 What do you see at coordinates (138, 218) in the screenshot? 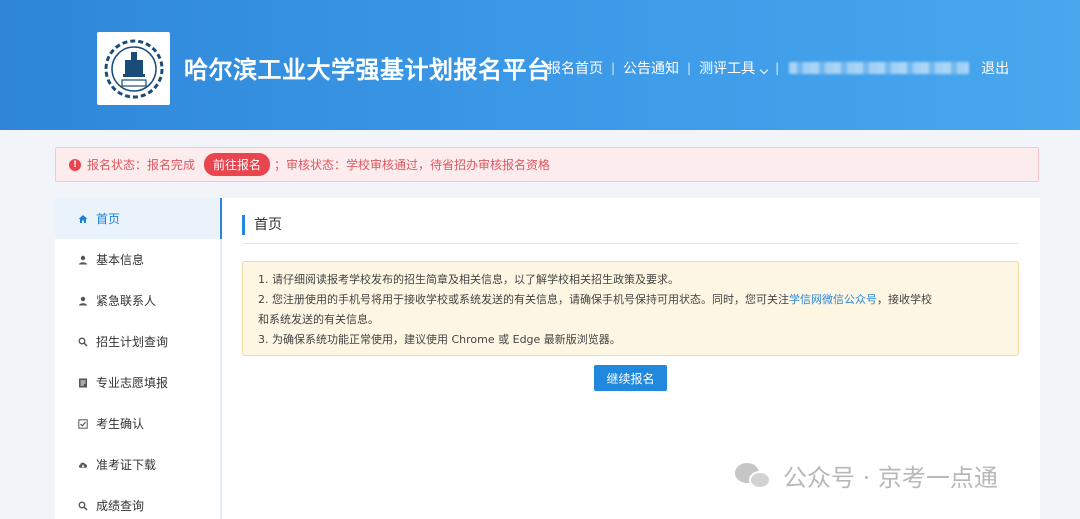
I see `sidebar-item-home: 首页` at bounding box center [138, 218].